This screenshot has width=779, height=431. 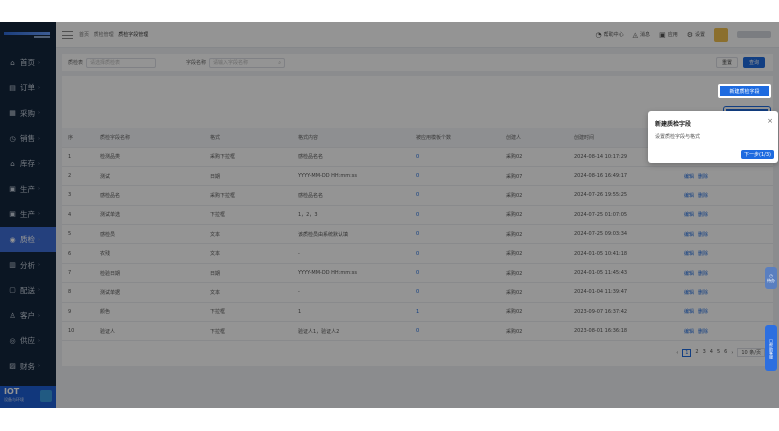 I want to click on guide-content: 设置质检字段与格式, so click(x=678, y=137).